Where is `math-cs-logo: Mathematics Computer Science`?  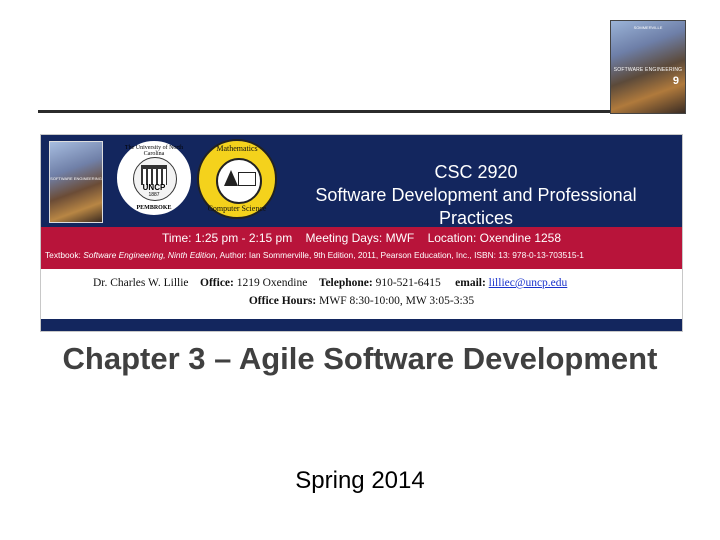 math-cs-logo: Mathematics Computer Science is located at coordinates (237, 179).